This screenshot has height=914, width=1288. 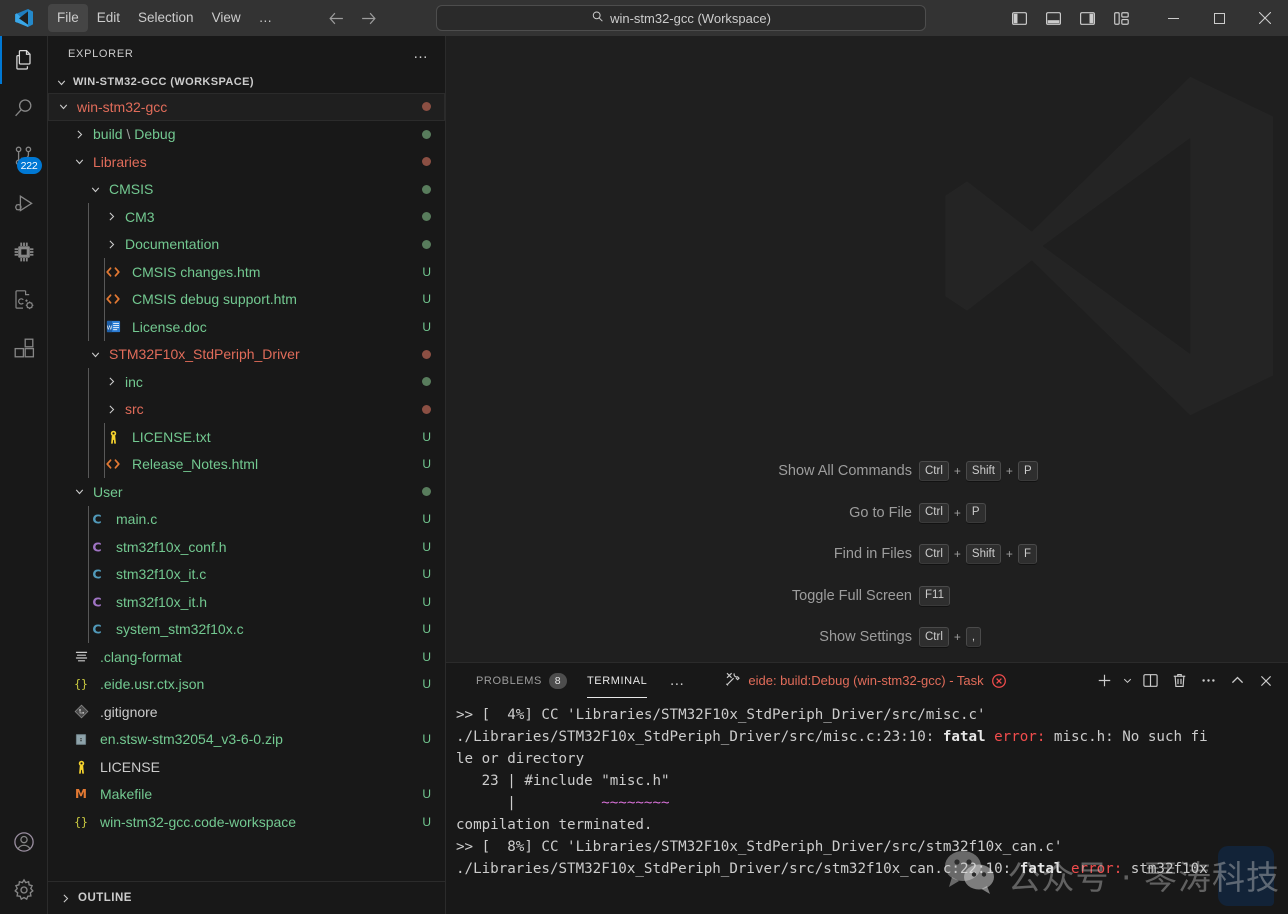 What do you see at coordinates (246, 795) in the screenshot?
I see `tree-file-row: M Makefile U` at bounding box center [246, 795].